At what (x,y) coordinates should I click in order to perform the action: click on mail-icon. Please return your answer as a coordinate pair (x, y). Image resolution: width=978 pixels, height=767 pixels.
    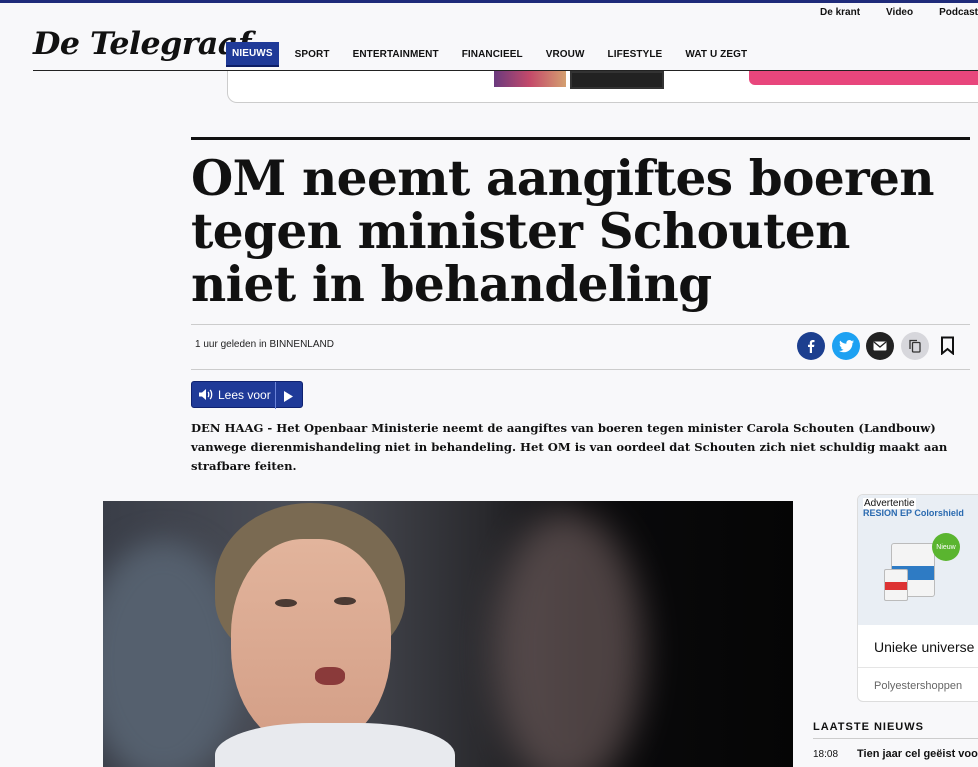
    Looking at the image, I should click on (880, 346).